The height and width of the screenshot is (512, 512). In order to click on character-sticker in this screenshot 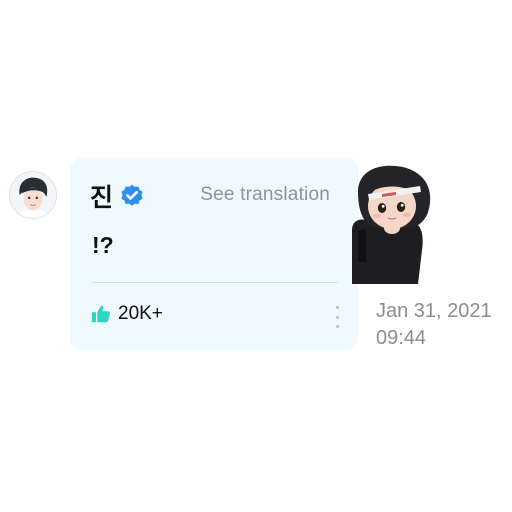, I will do `click(393, 224)`.